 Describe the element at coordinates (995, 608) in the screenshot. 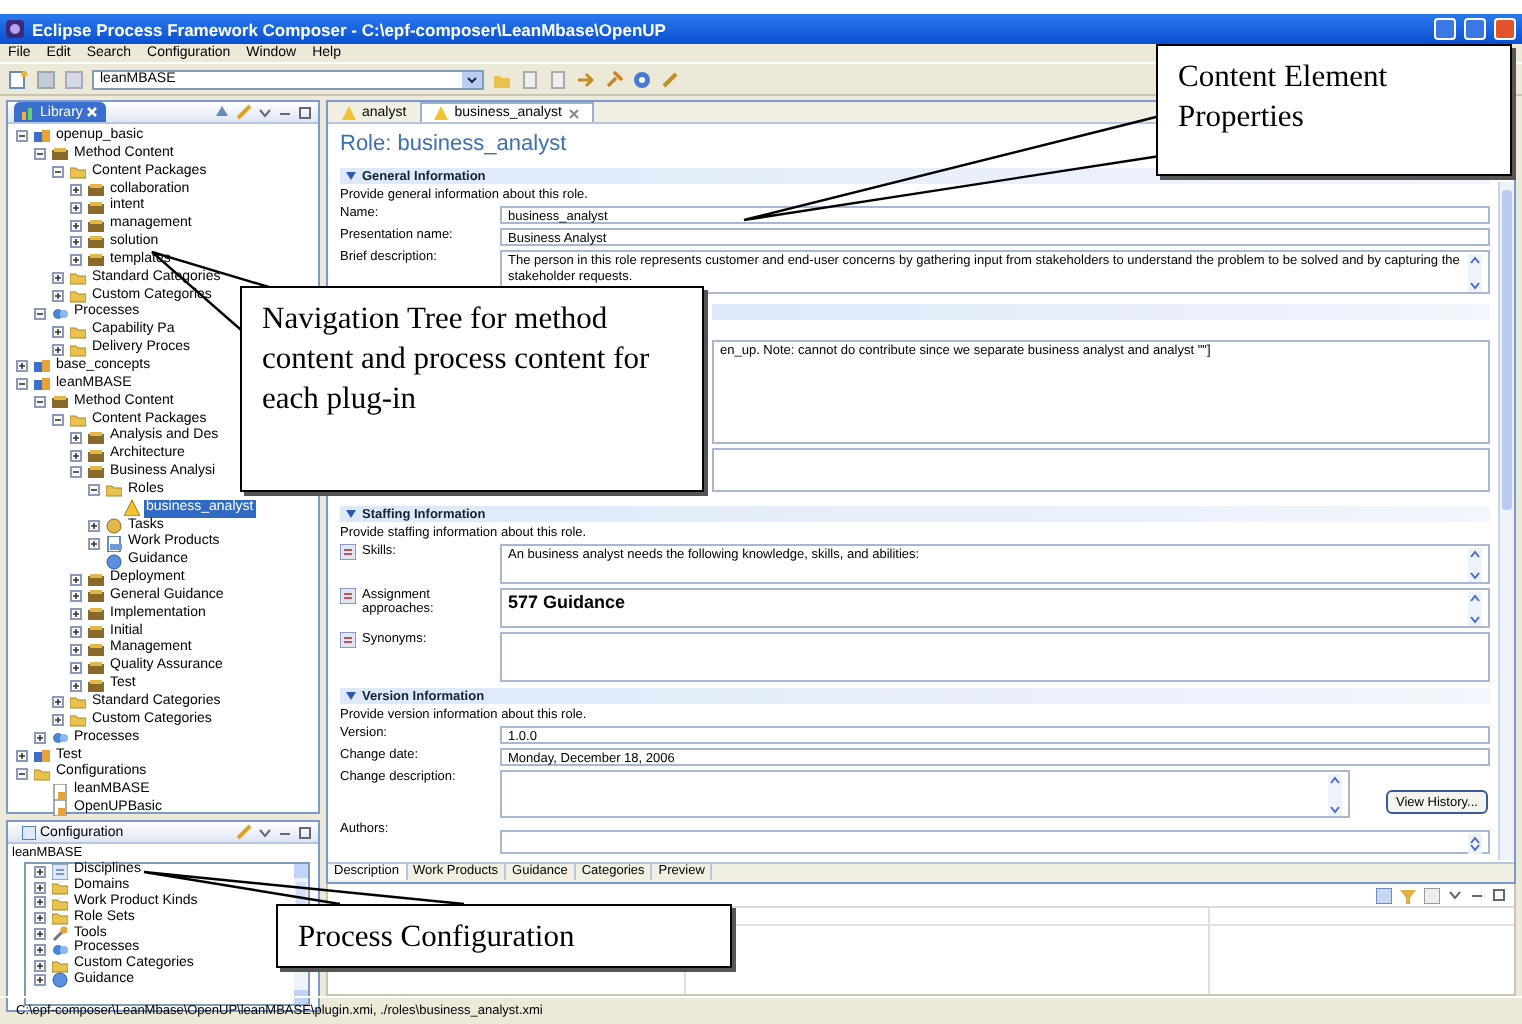

I see `text-area: 577 Guidance` at that location.